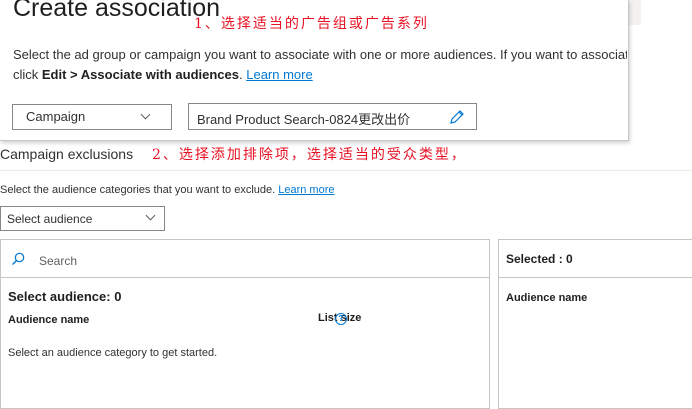  Describe the element at coordinates (245, 259) in the screenshot. I see `search-box: Search` at that location.